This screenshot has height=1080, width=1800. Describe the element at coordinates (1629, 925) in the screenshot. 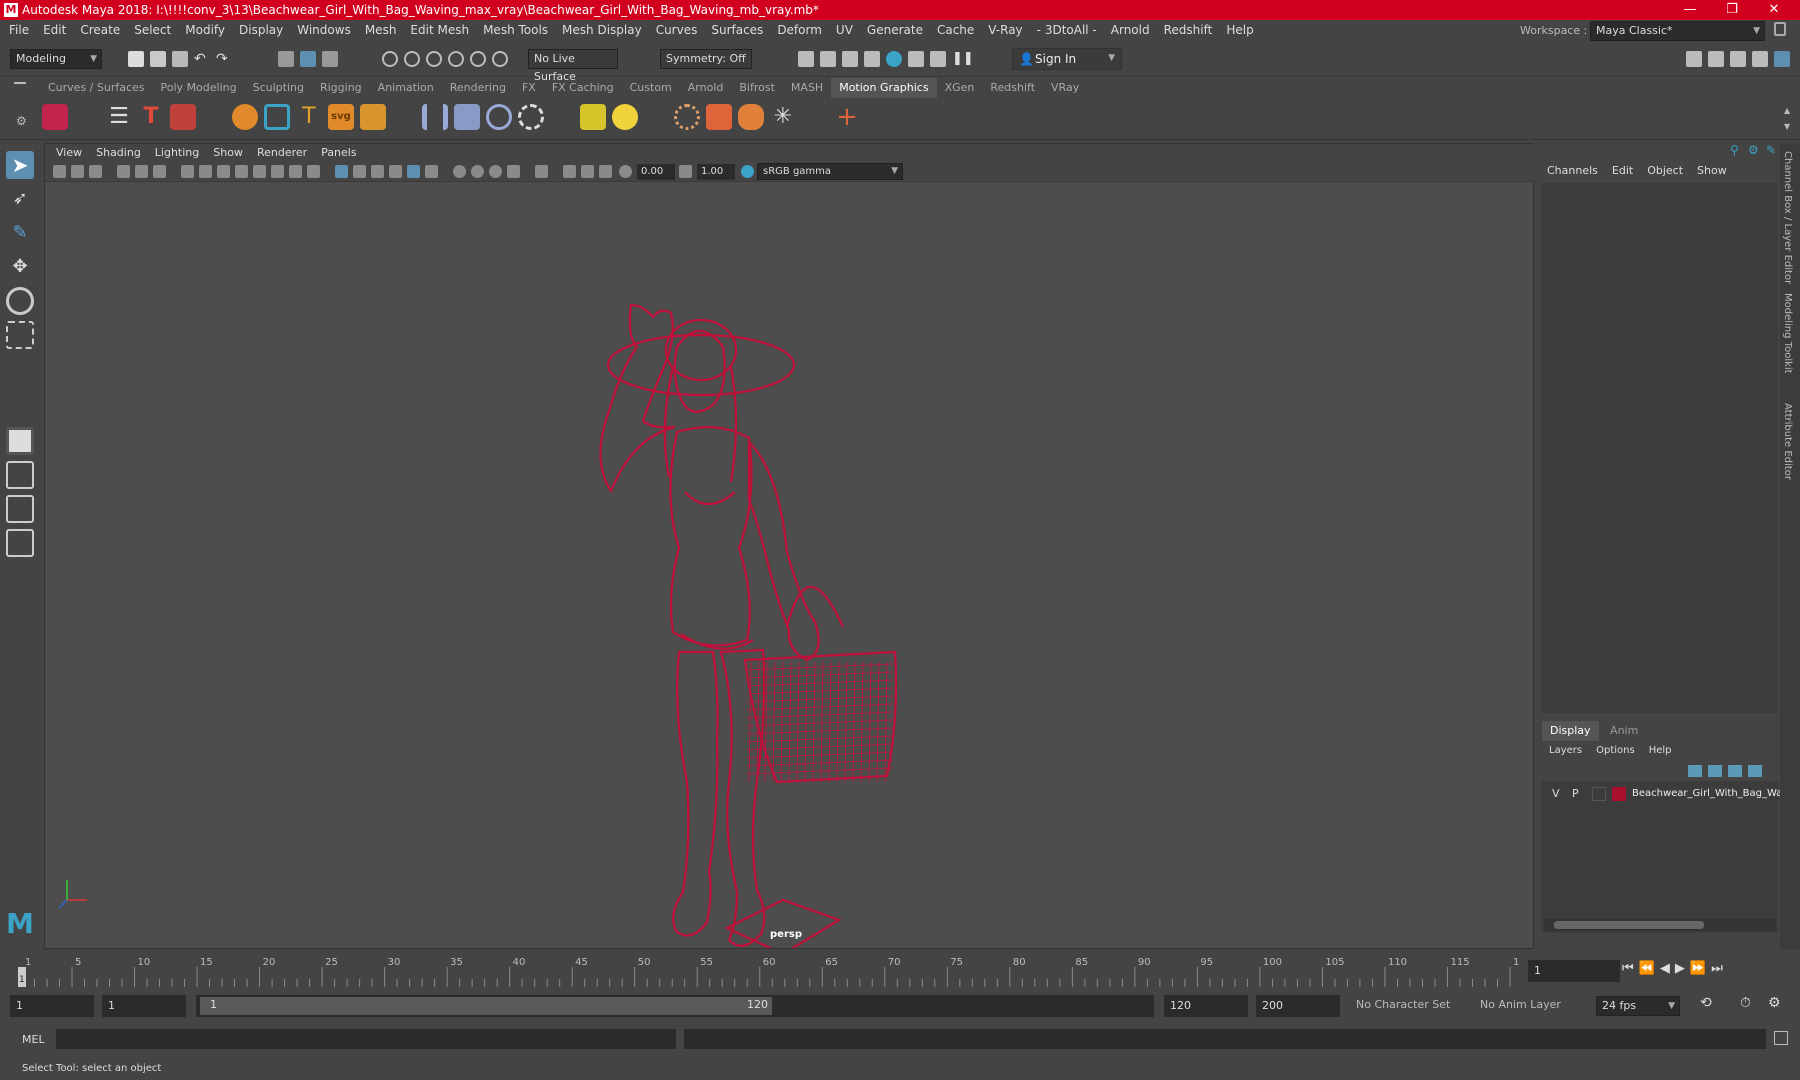

I see `scrollbar-thumb` at that location.